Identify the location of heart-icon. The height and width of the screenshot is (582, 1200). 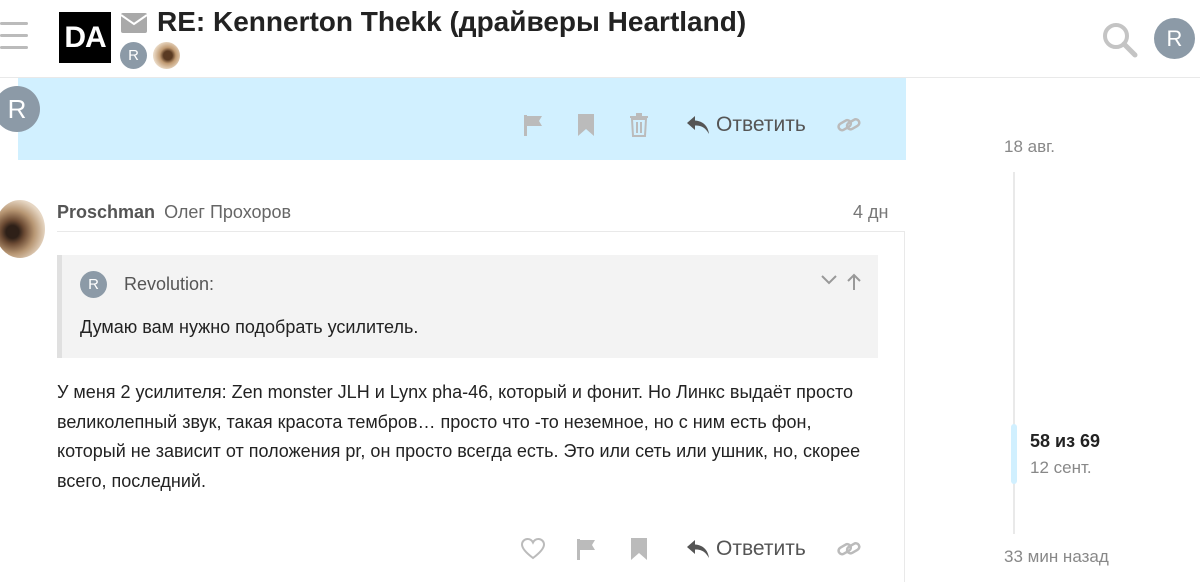
(533, 549).